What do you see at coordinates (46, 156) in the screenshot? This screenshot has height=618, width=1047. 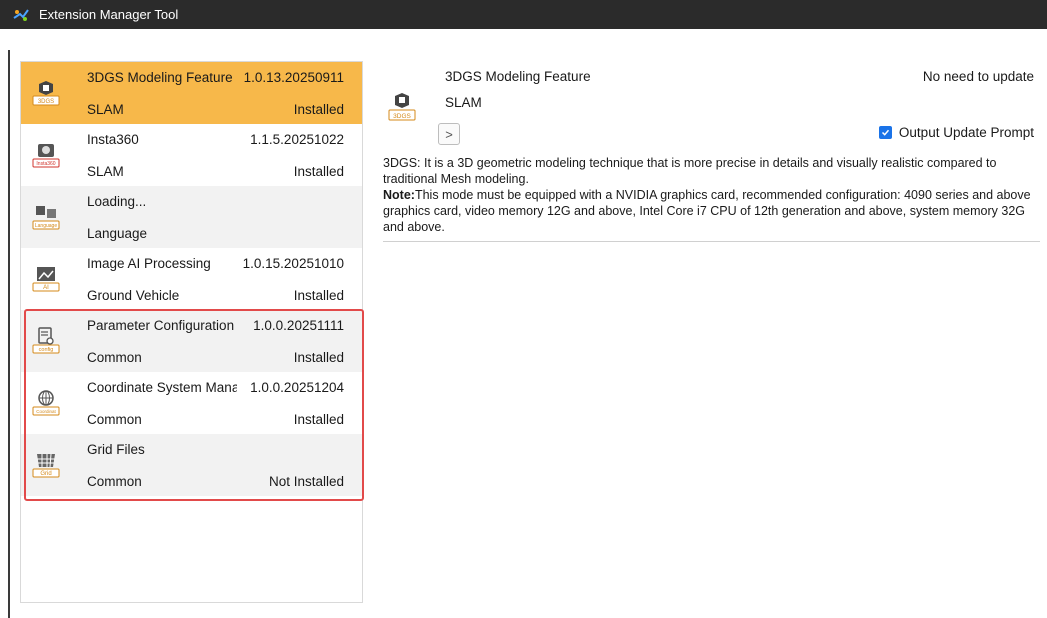 I see `insta360-icon: Insta360` at bounding box center [46, 156].